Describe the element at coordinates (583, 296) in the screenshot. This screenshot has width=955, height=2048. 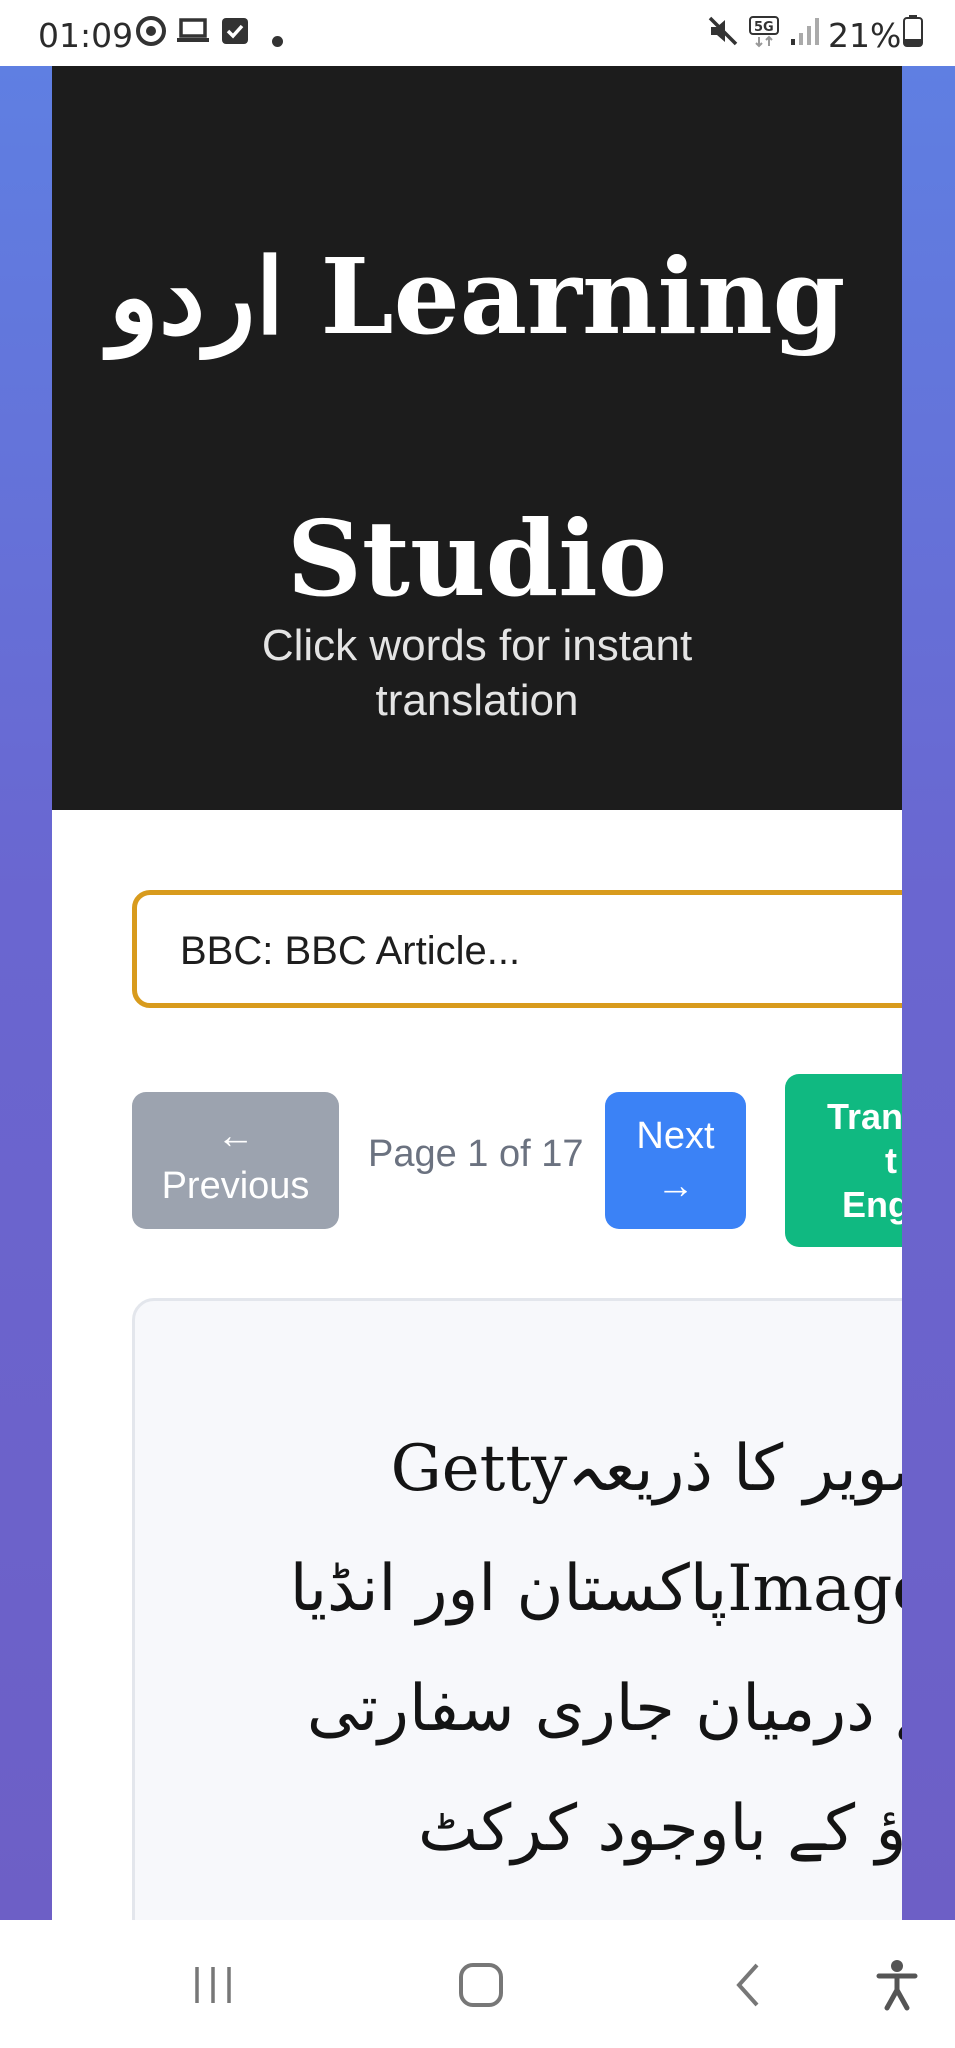
I see `title-learning-word: Learning` at that location.